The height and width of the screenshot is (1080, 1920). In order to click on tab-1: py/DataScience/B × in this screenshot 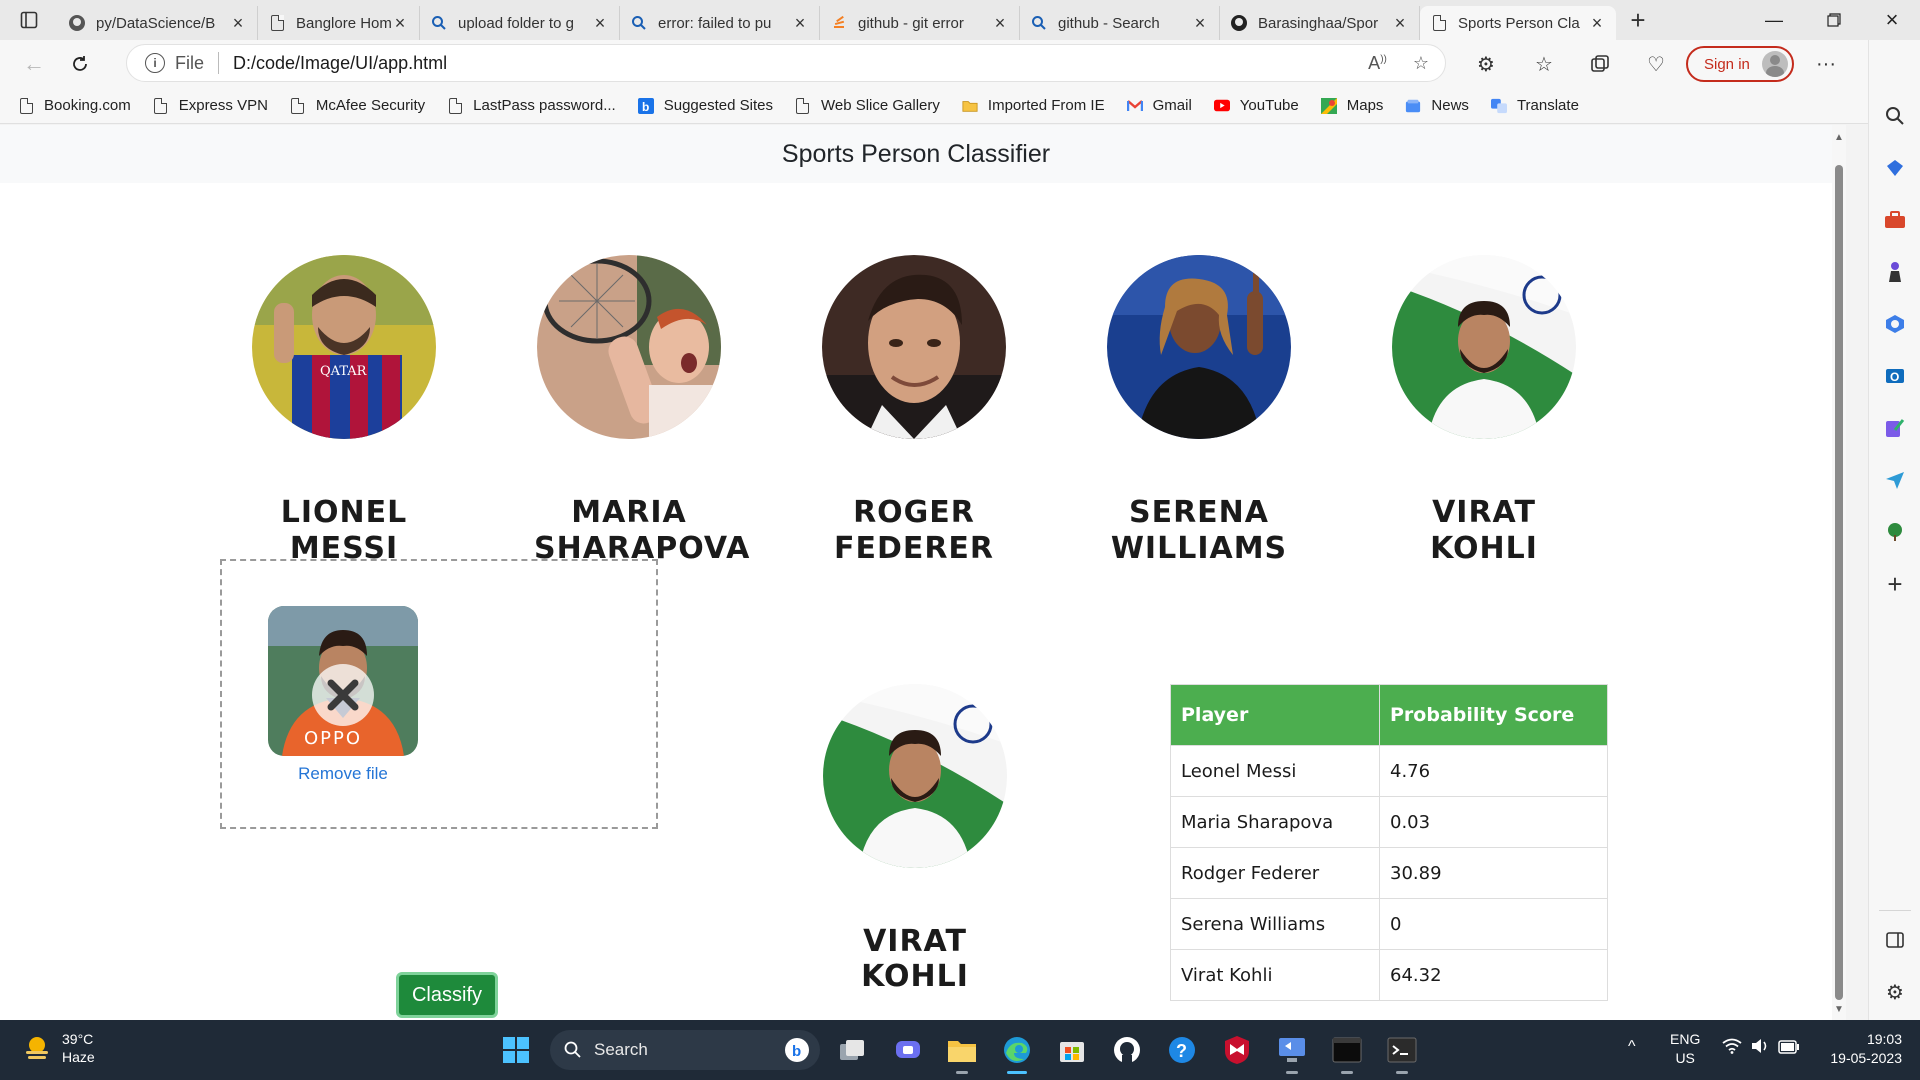, I will do `click(158, 23)`.